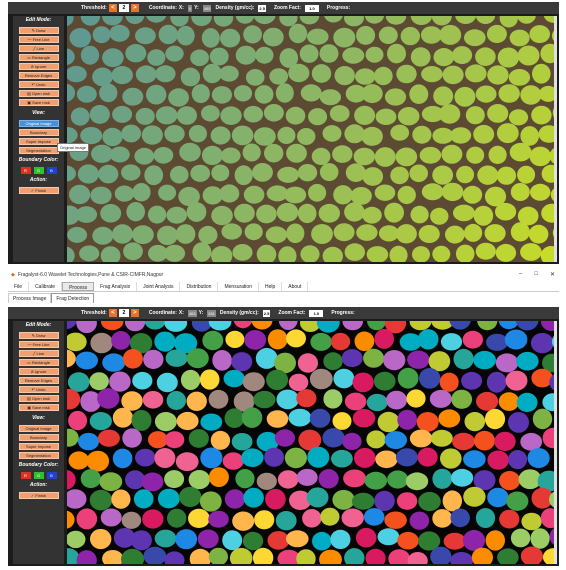  I want to click on boundary-color-row: RGB, so click(38, 170).